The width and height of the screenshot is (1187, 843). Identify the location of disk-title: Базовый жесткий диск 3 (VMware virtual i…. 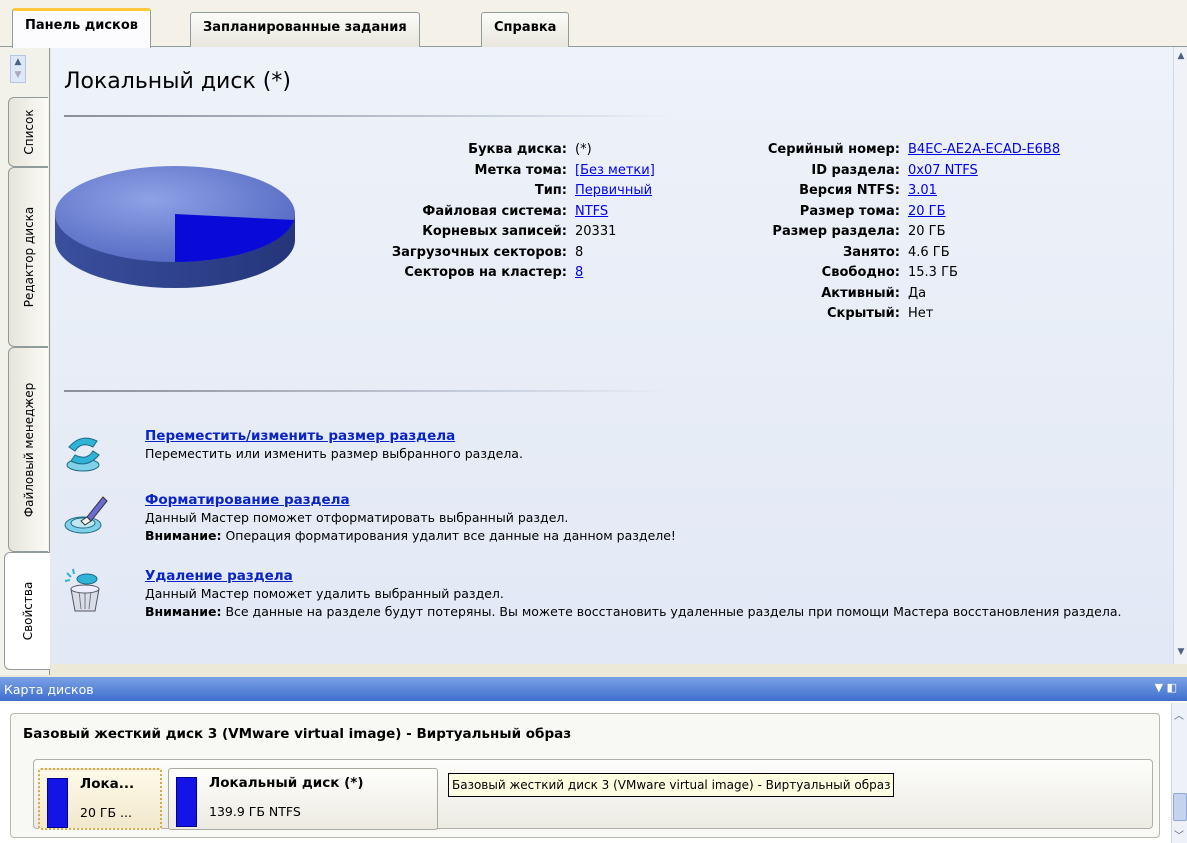
(297, 734).